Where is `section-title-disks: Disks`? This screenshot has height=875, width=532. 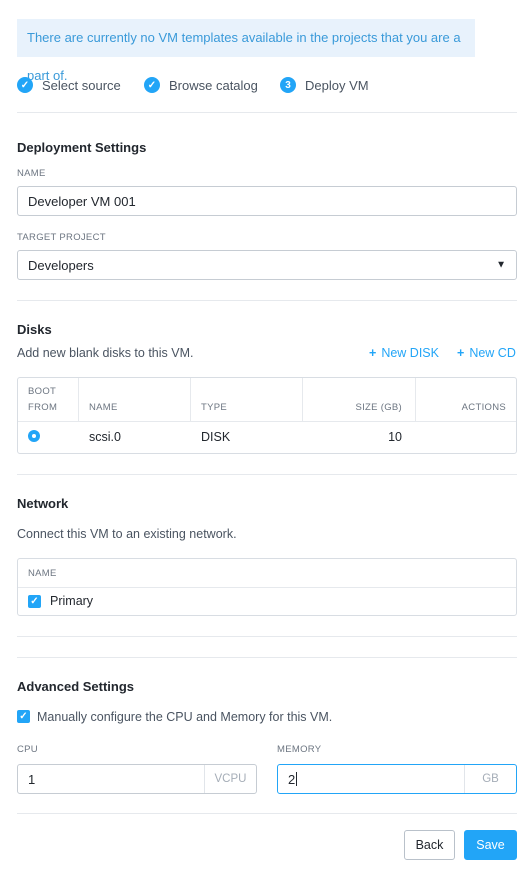
section-title-disks: Disks is located at coordinates (34, 329).